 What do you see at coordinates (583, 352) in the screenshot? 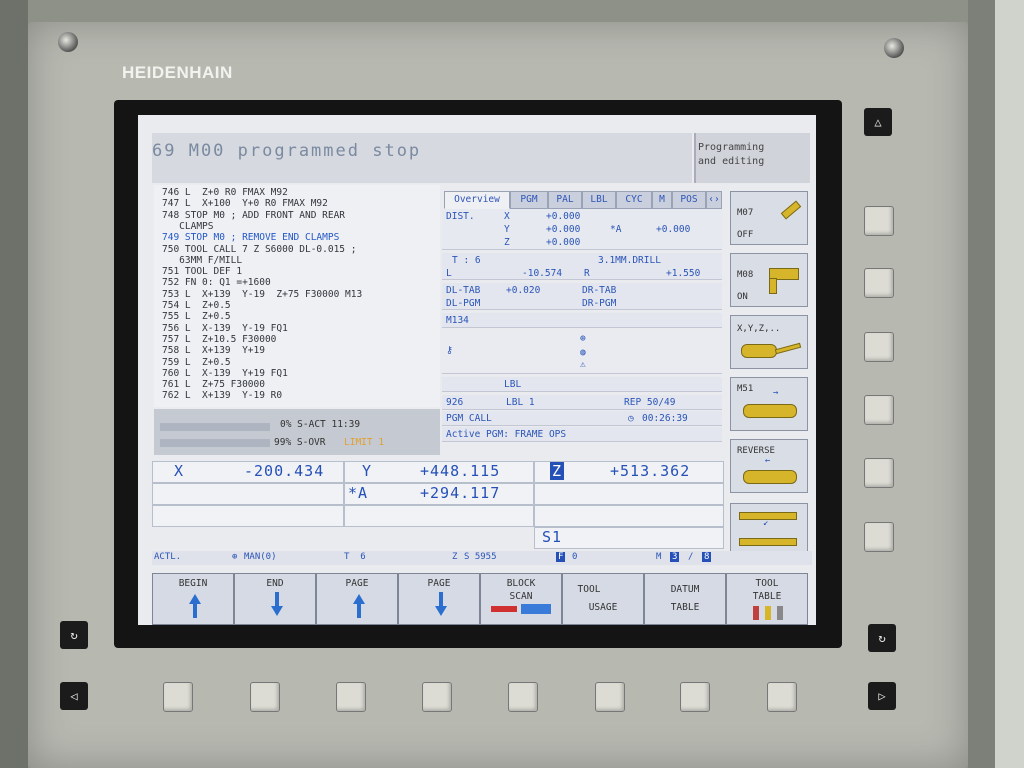
I see `globe-icon: ◍` at bounding box center [583, 352].